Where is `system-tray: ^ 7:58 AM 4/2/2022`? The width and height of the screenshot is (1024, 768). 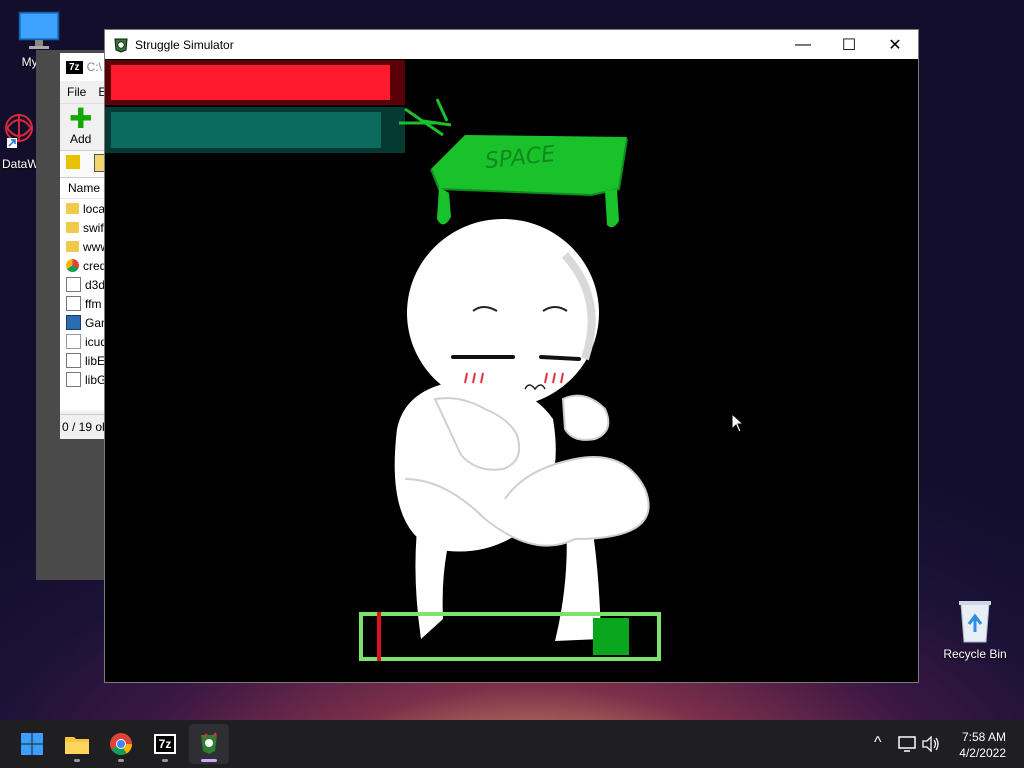 system-tray: ^ 7:58 AM 4/2/2022 is located at coordinates (934, 744).